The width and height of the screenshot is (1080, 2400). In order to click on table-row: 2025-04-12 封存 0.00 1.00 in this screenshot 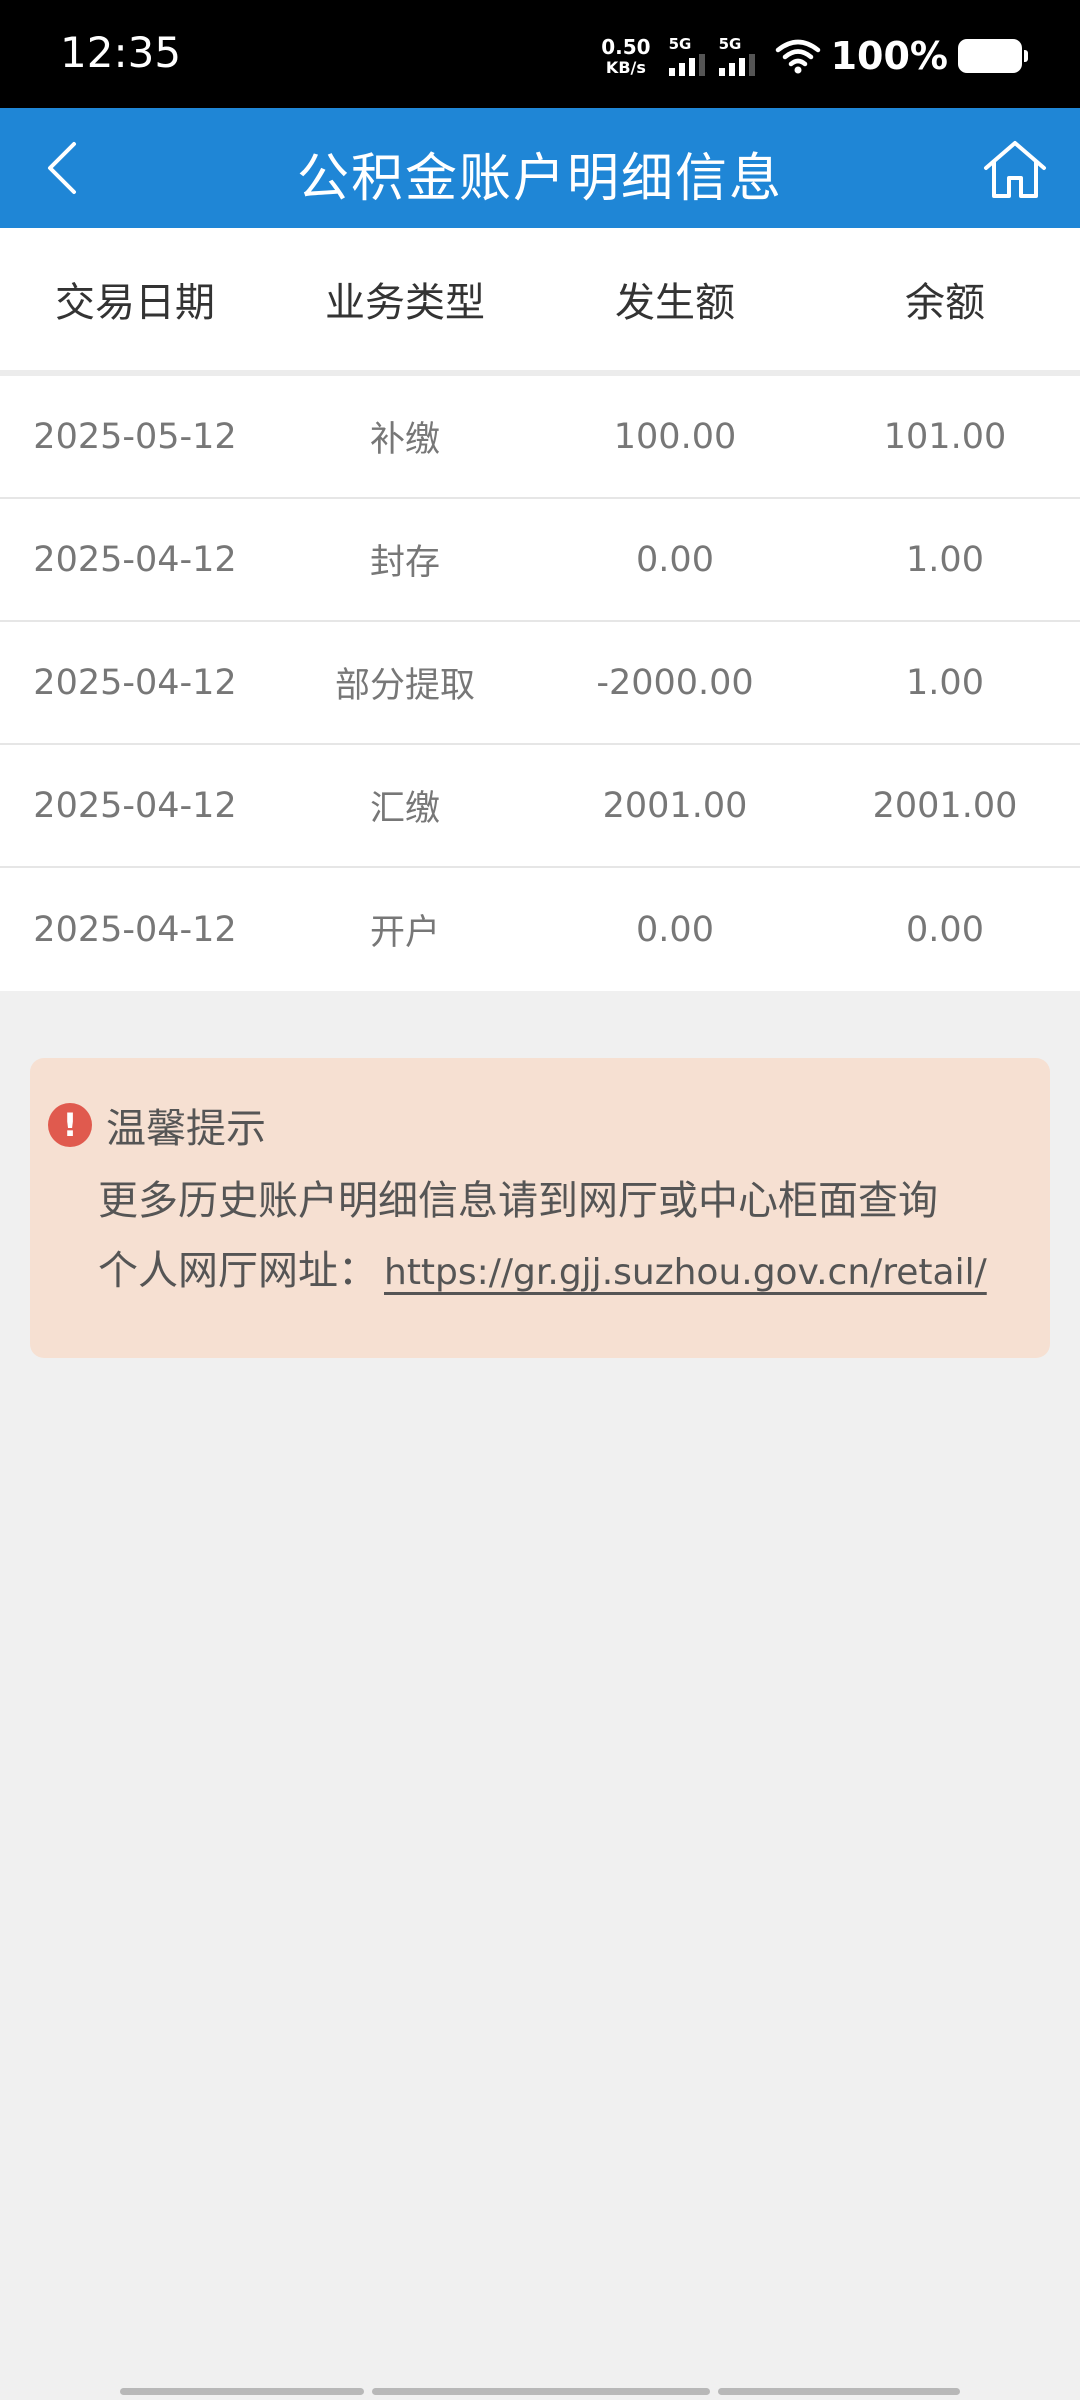, I will do `click(540, 560)`.